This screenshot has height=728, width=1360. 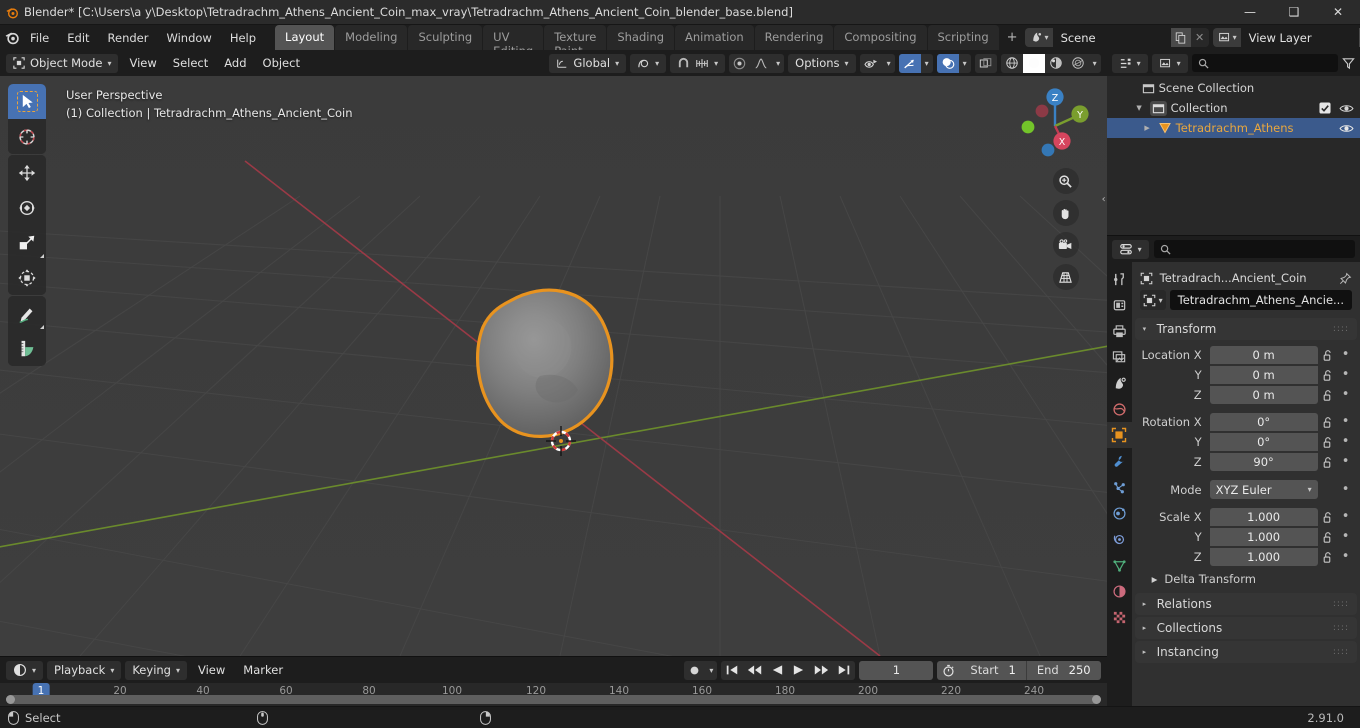 I want to click on tab-modeling: Modeling, so click(x=371, y=37).